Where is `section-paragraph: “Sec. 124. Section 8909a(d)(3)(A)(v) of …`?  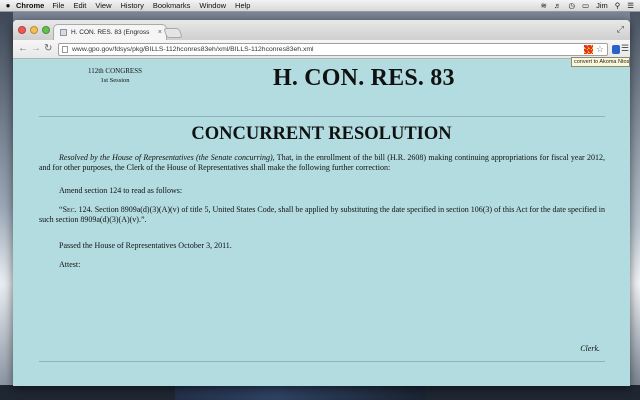
section-paragraph: “Sec. 124. Section 8909a(d)(3)(A)(v) of … is located at coordinates (322, 215).